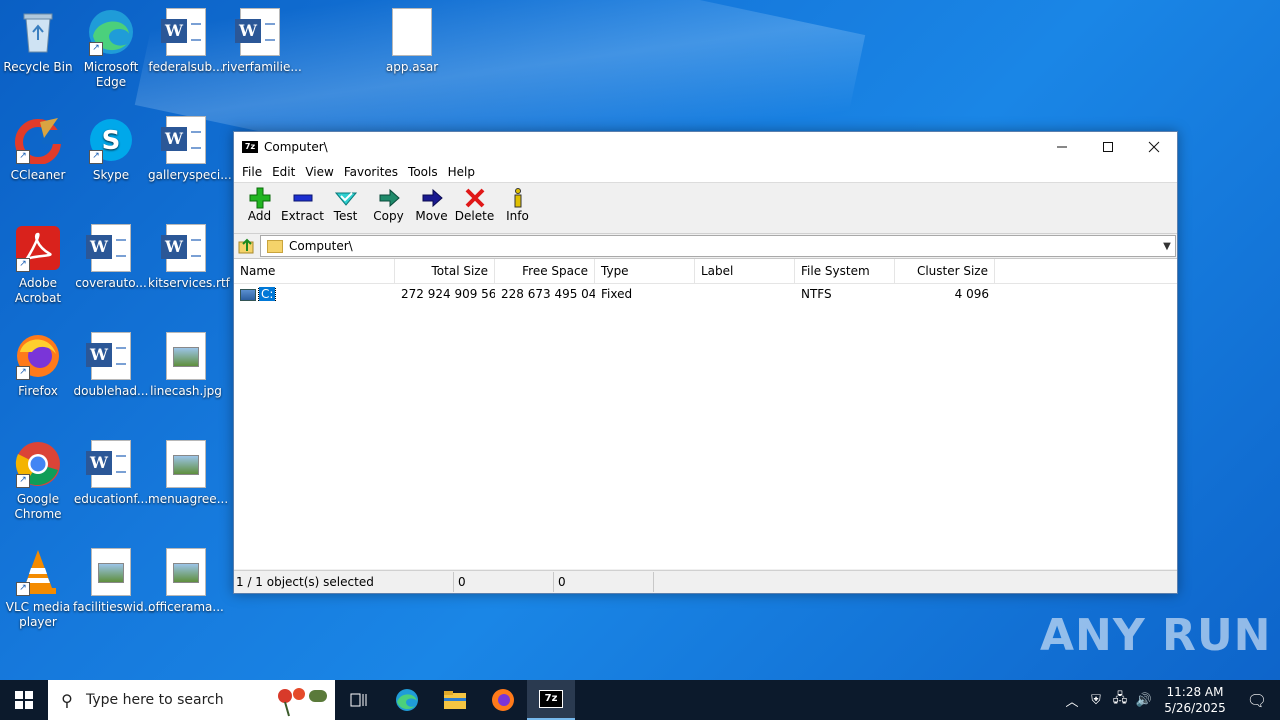  Describe the element at coordinates (260, 198) in the screenshot. I see `plus-icon` at that location.